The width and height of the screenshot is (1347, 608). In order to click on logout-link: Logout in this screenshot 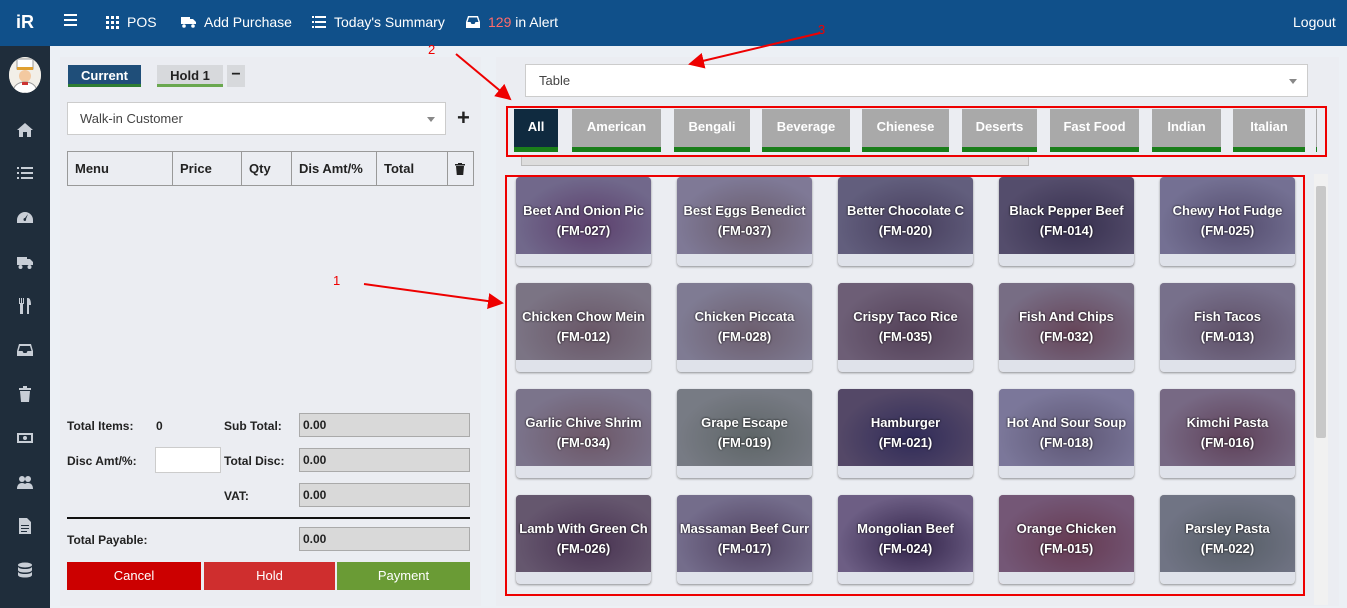, I will do `click(1314, 22)`.